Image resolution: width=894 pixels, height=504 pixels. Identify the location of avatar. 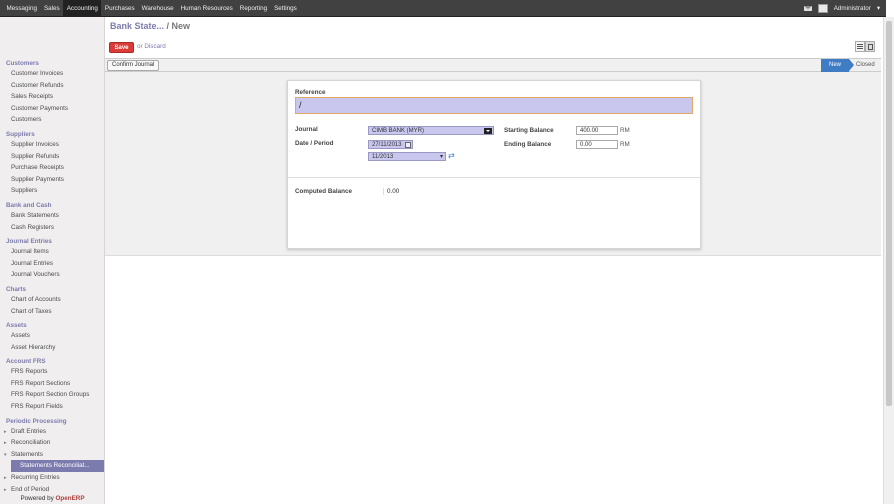
(822, 8).